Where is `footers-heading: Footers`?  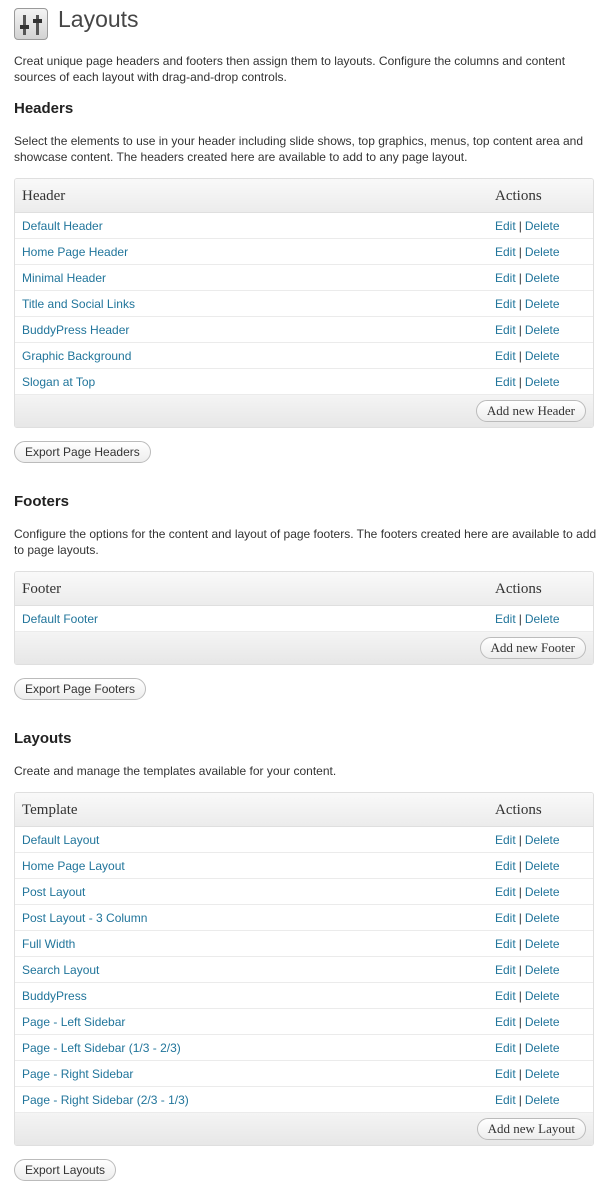 footers-heading: Footers is located at coordinates (42, 501).